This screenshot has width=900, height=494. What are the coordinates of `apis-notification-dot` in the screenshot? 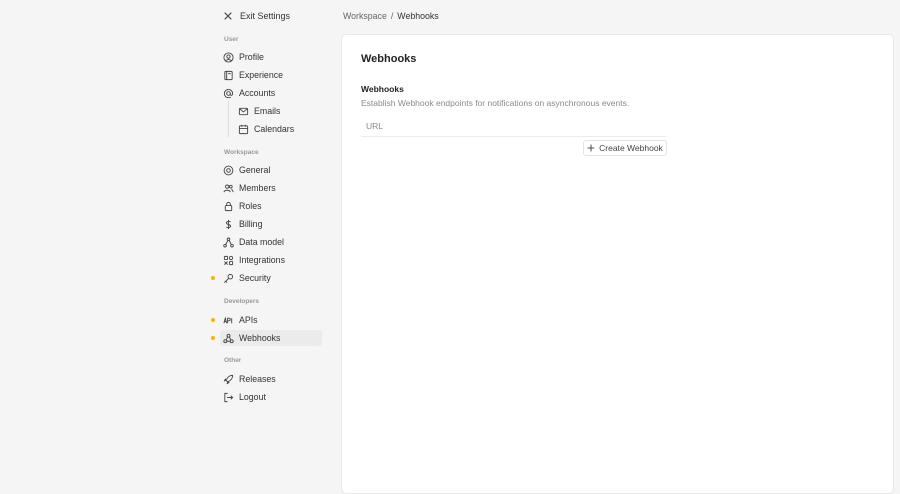 It's located at (213, 320).